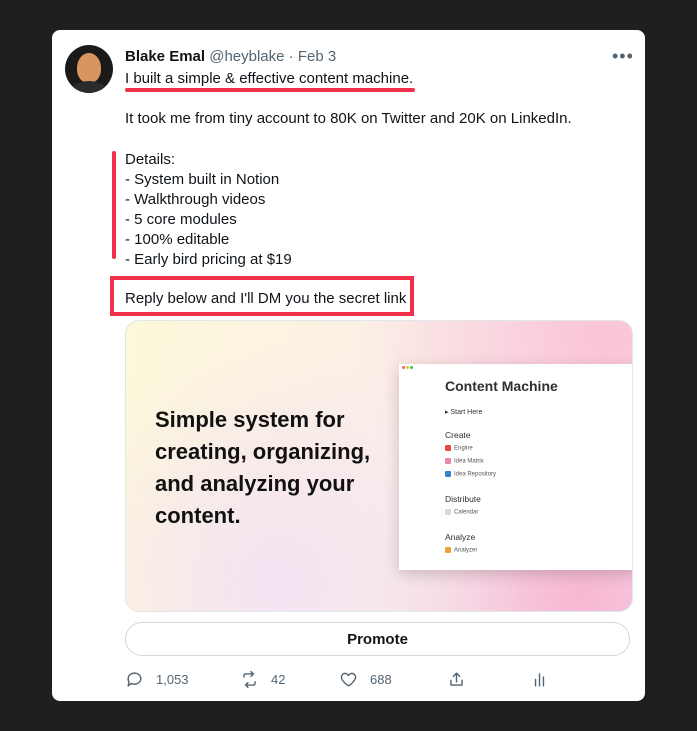  What do you see at coordinates (470, 474) in the screenshot?
I see `notion-item: Idea Repository` at bounding box center [470, 474].